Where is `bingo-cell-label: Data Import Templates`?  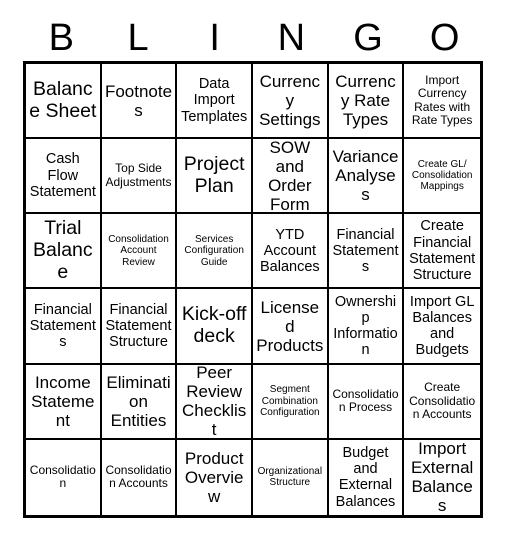 bingo-cell-label: Data Import Templates is located at coordinates (214, 100).